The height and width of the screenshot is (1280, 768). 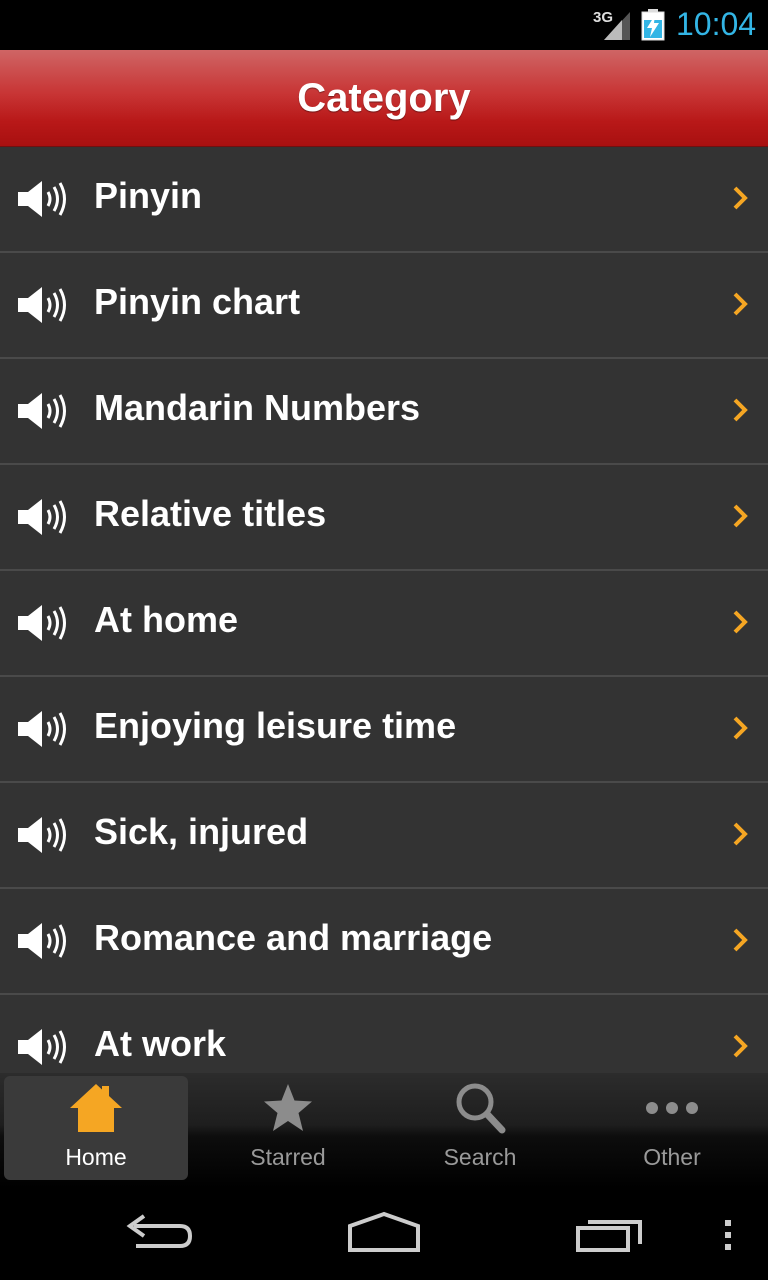 I want to click on navigation-bar, so click(x=384, y=1234).